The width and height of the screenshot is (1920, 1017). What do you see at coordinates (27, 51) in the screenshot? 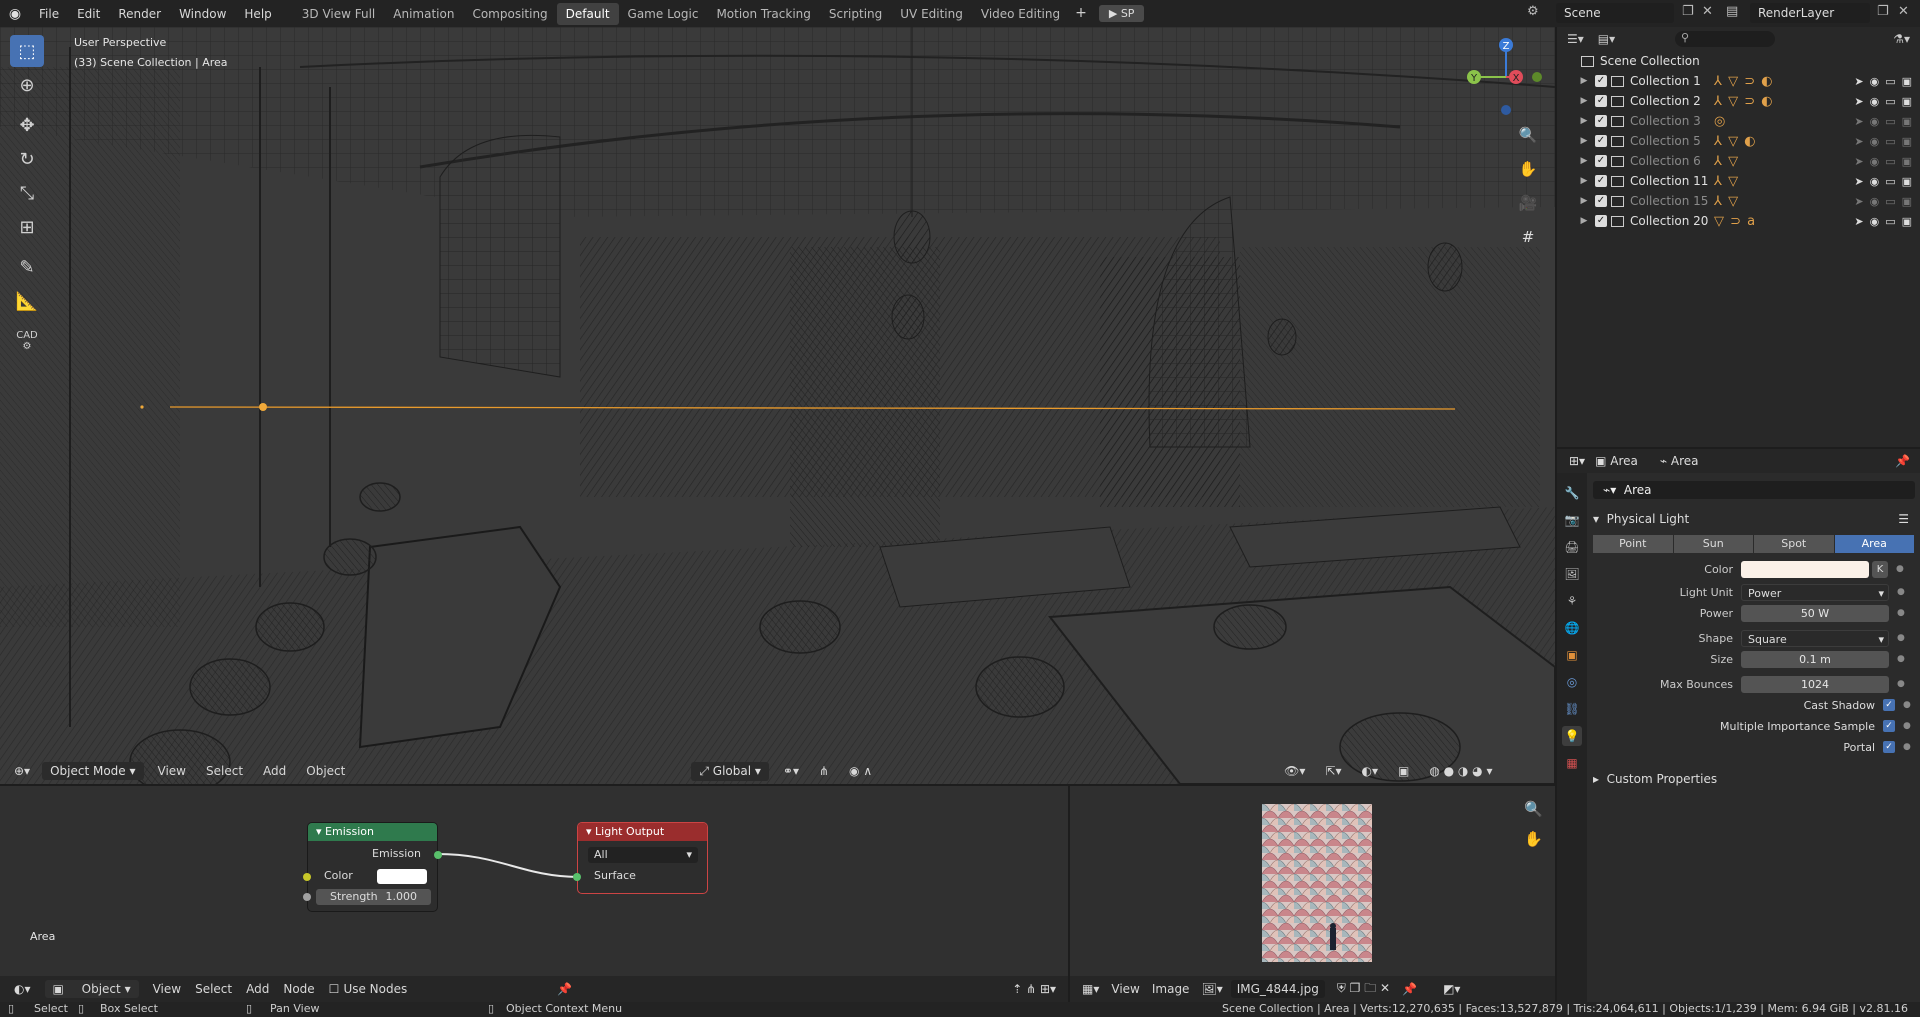
I see `select-box-tool-icon: ⬚` at bounding box center [27, 51].